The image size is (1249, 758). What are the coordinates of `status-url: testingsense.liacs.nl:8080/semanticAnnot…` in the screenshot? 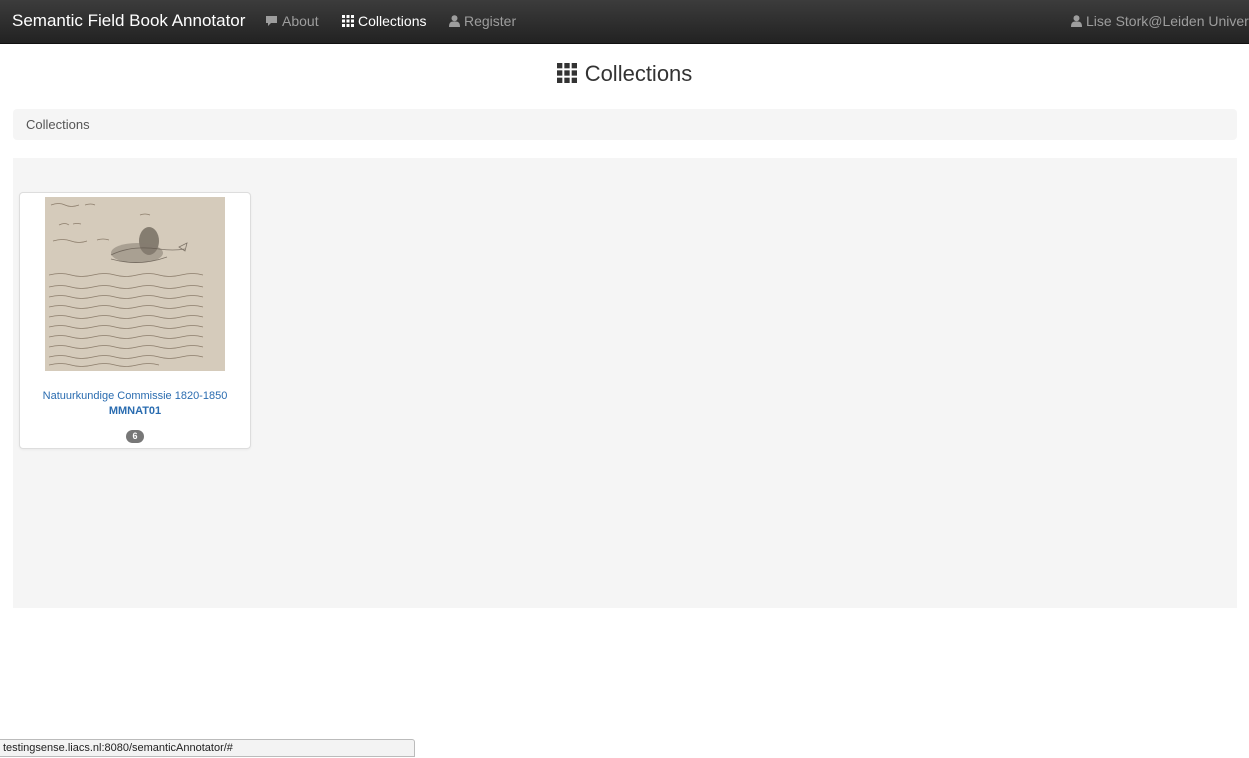 It's located at (118, 748).